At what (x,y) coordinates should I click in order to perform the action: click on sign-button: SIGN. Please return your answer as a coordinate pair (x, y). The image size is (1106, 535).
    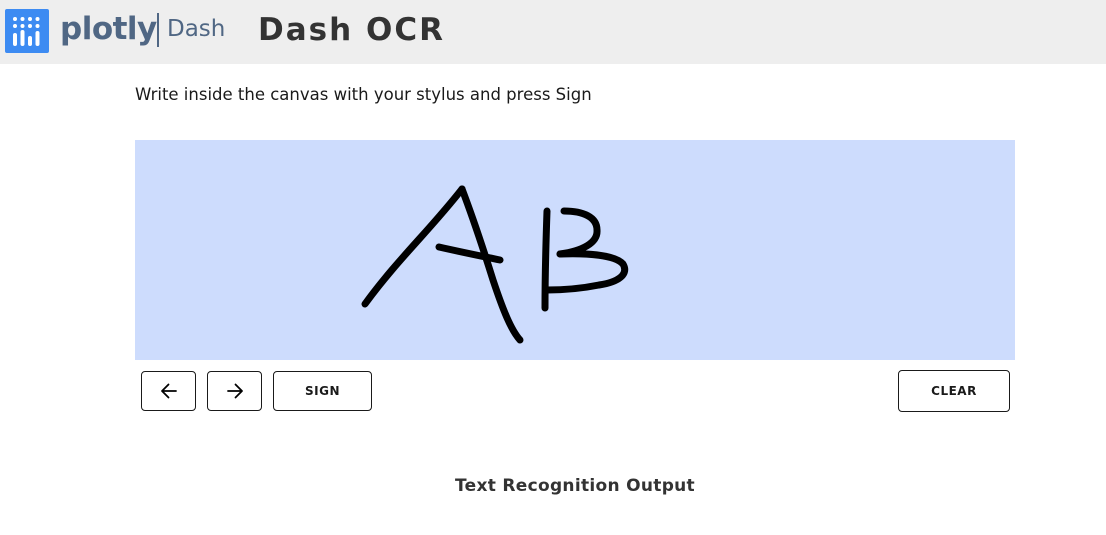
    Looking at the image, I should click on (322, 391).